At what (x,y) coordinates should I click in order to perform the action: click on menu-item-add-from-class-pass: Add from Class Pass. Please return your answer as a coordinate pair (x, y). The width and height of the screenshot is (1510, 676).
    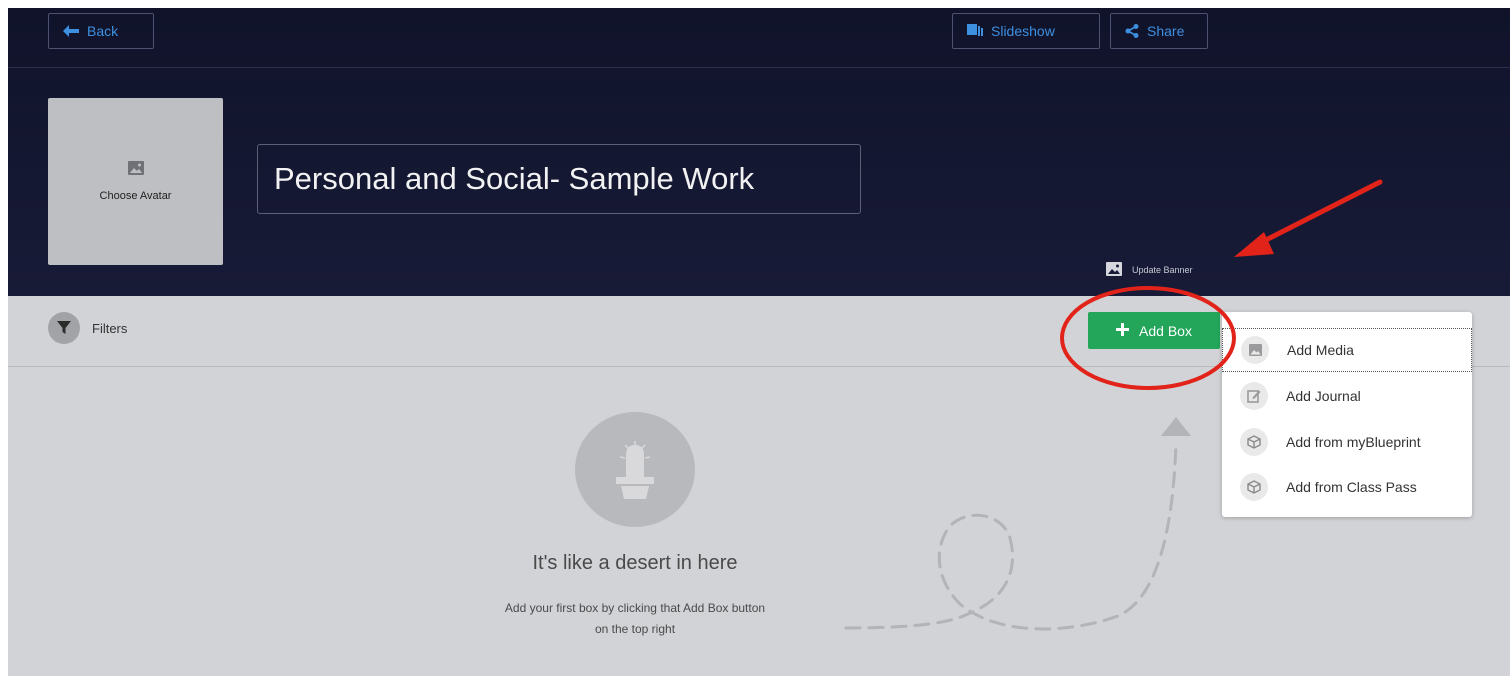
    Looking at the image, I should click on (1347, 487).